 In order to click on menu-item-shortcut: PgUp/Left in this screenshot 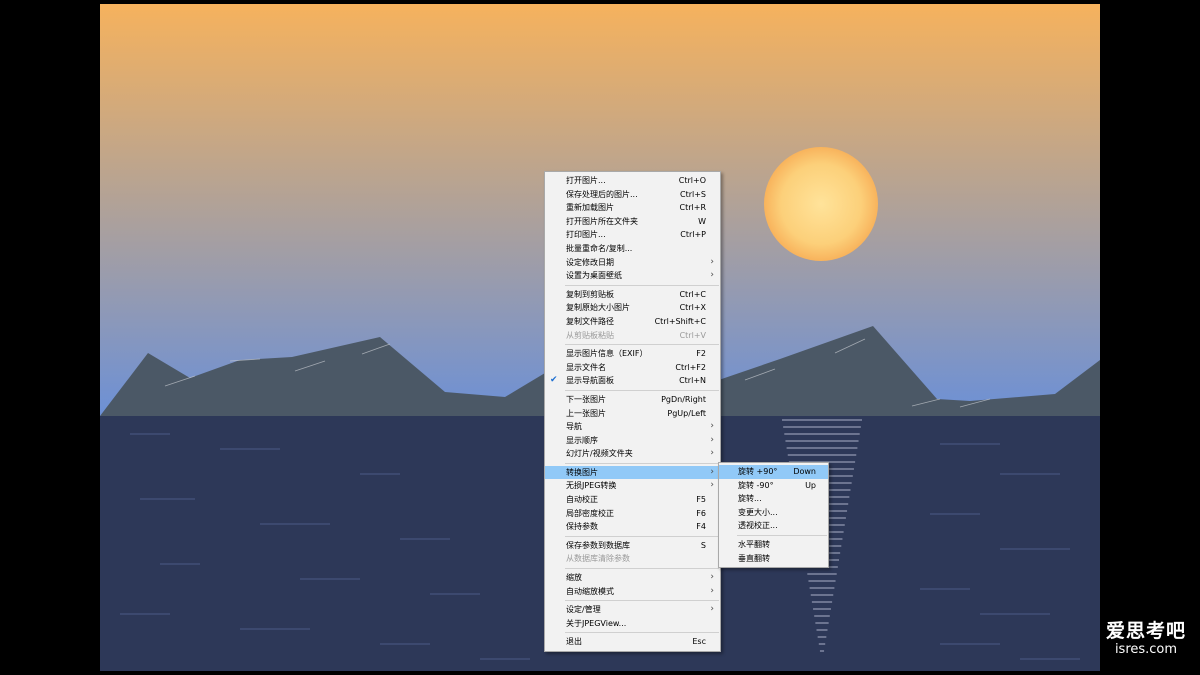, I will do `click(686, 413)`.